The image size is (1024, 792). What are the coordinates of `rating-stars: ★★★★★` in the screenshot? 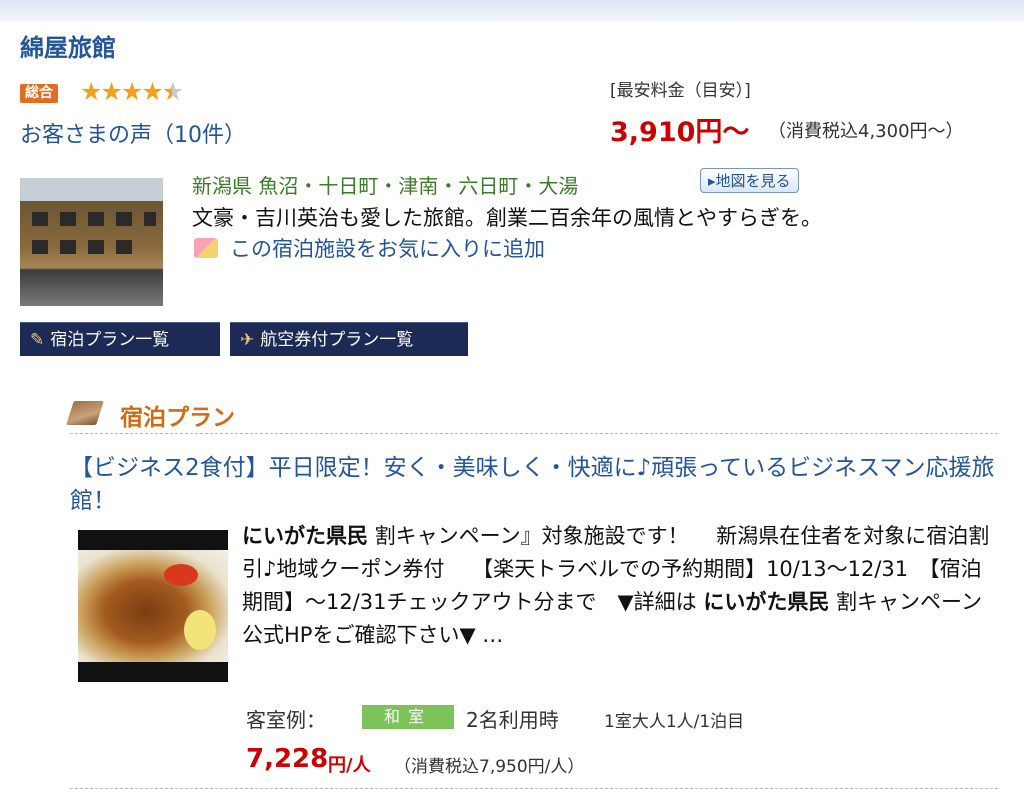 It's located at (132, 91).